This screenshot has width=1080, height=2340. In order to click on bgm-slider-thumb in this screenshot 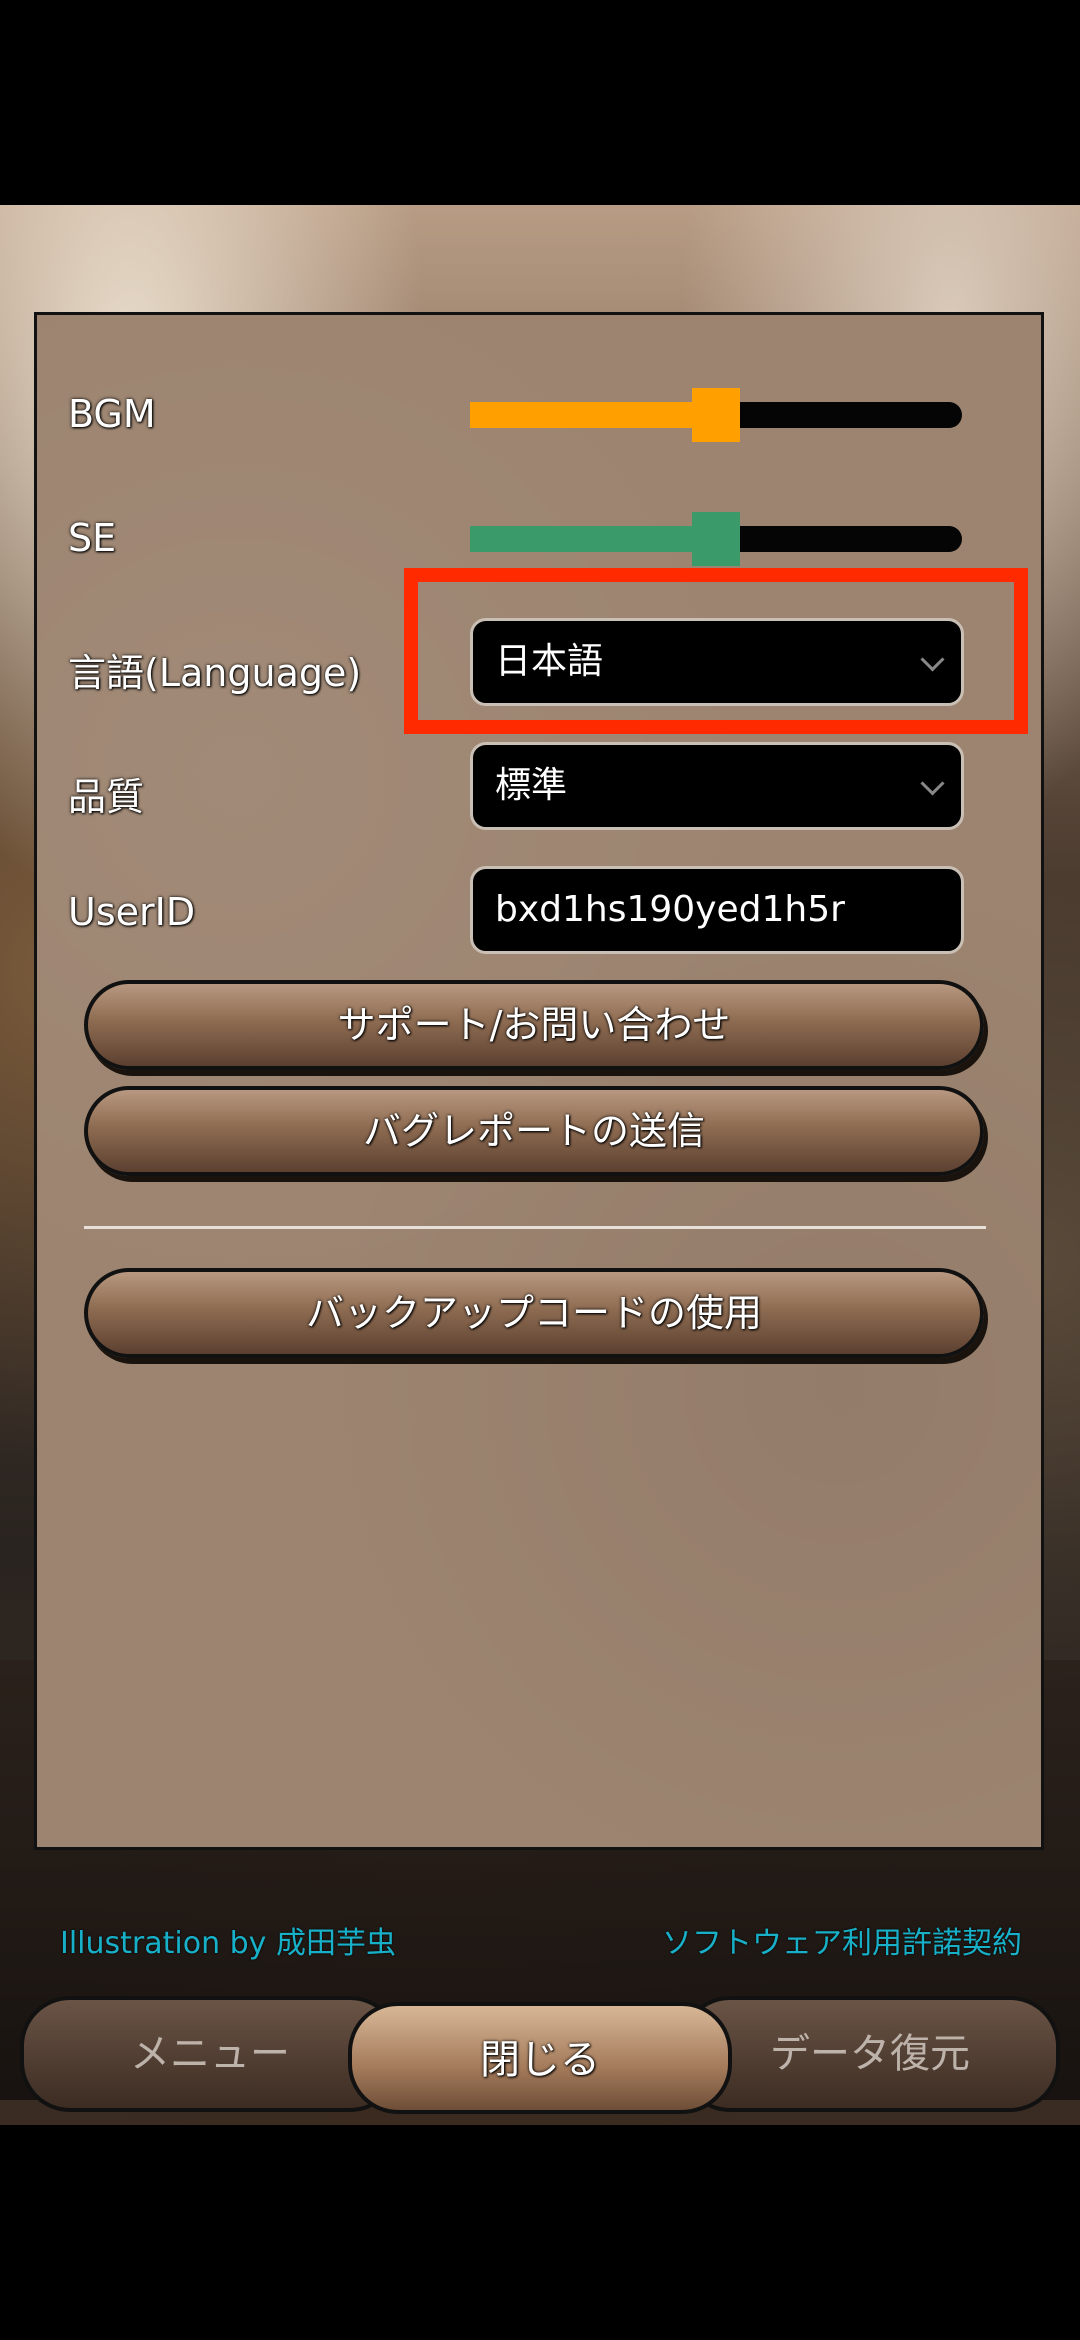, I will do `click(716, 415)`.